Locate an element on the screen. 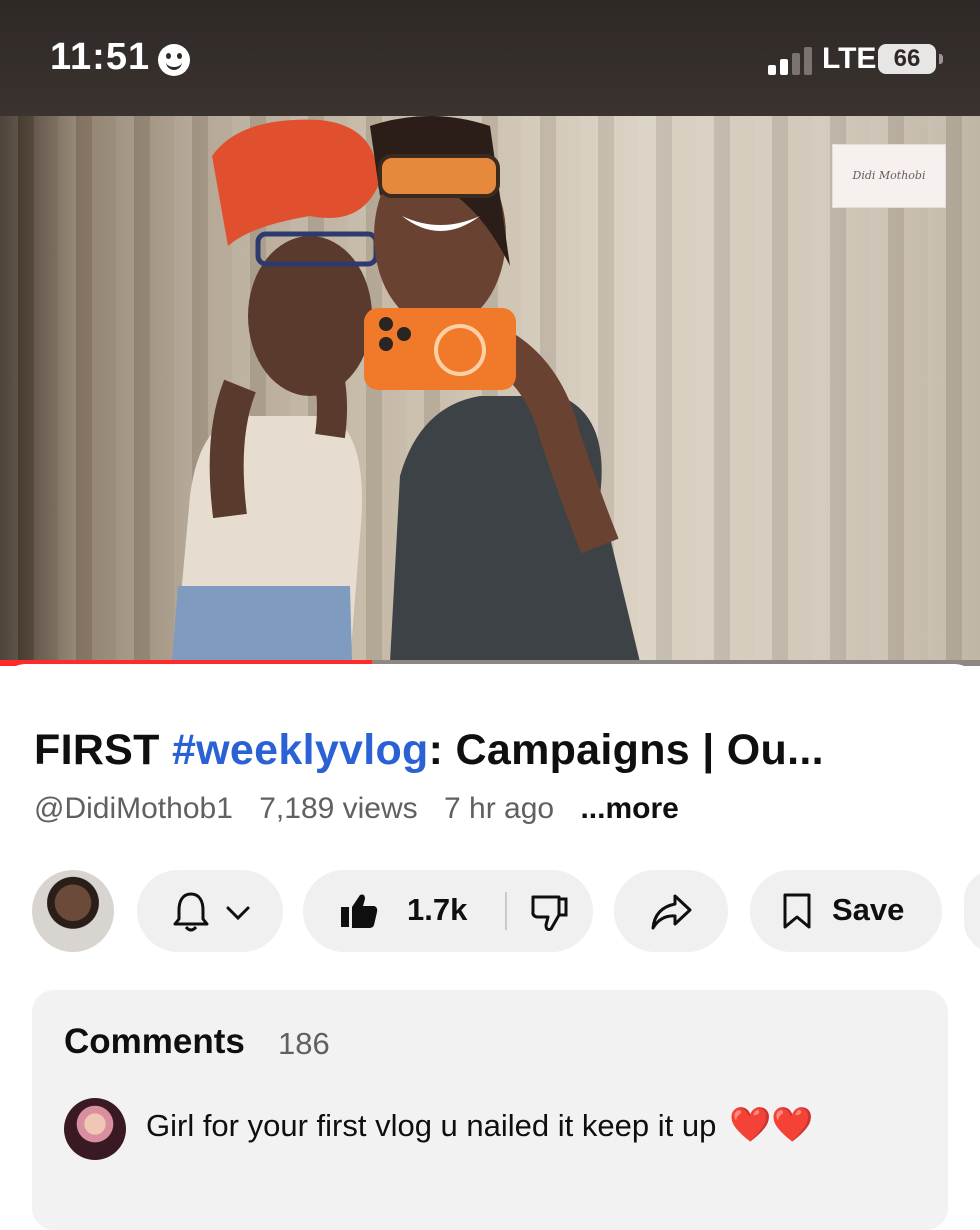 The image size is (980, 1230). subscription-bell-button is located at coordinates (210, 911).